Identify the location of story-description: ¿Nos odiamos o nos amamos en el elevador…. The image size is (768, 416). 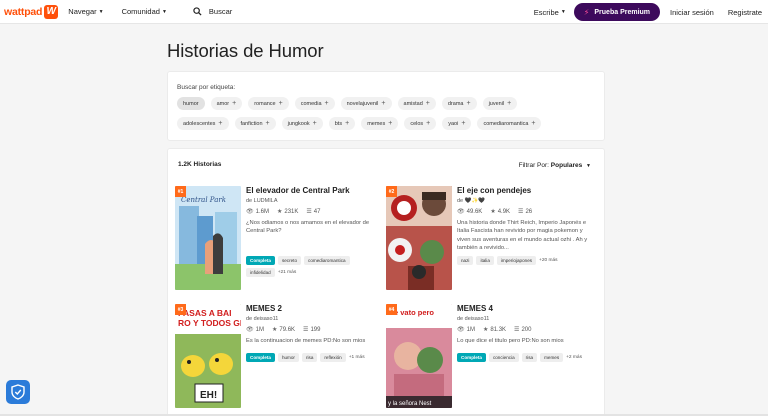
(308, 227).